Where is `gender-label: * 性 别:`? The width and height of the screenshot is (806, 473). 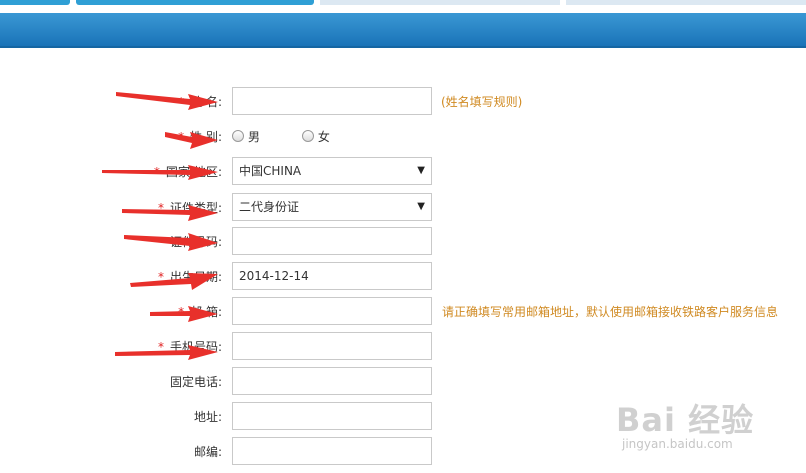 gender-label: * 性 别: is located at coordinates (200, 137).